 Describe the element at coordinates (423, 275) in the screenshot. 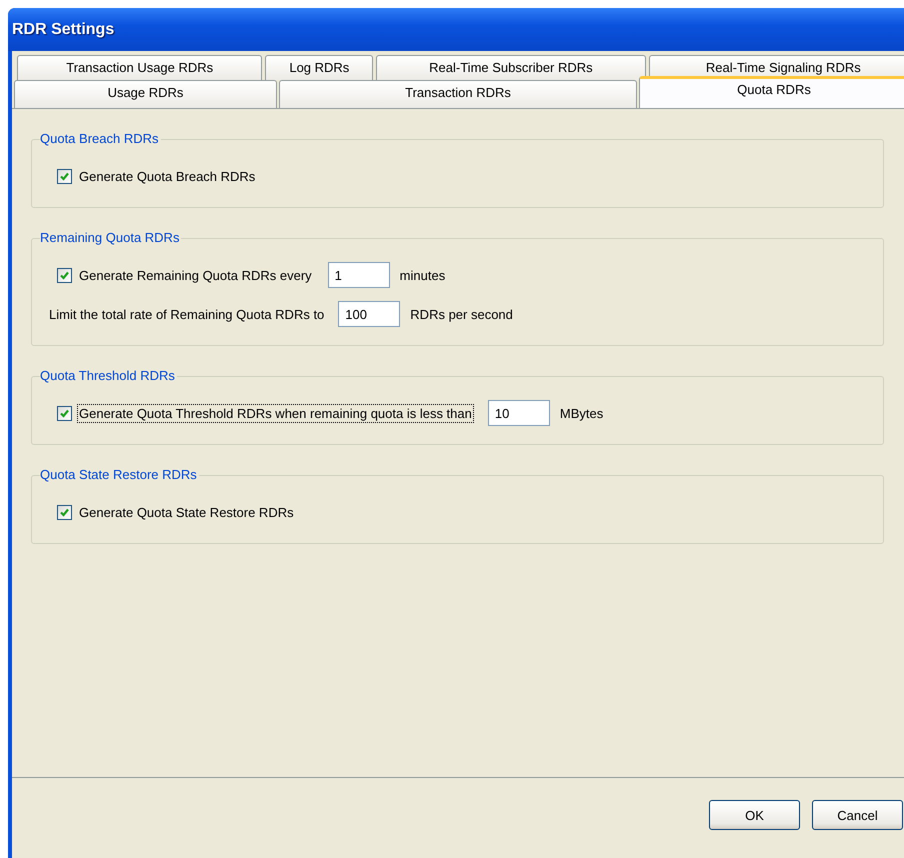

I see `label: minutes` at that location.